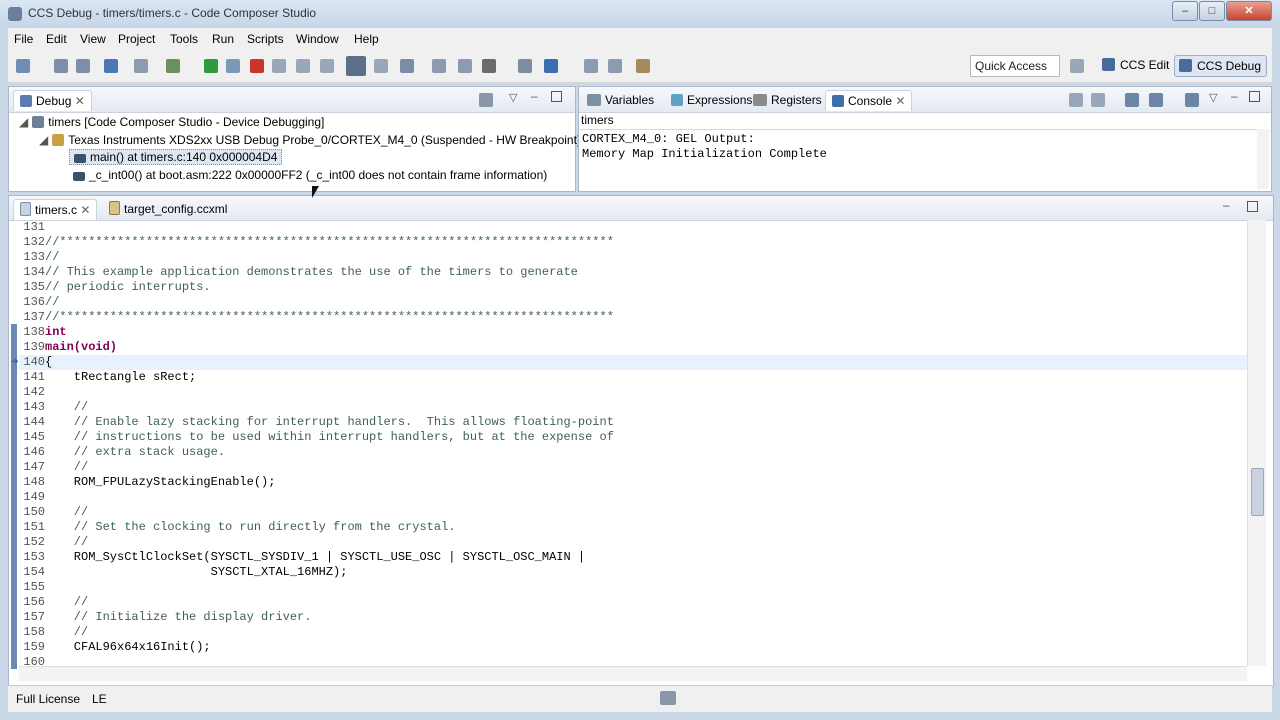  What do you see at coordinates (173, 66) in the screenshot?
I see `connect-icon` at bounding box center [173, 66].